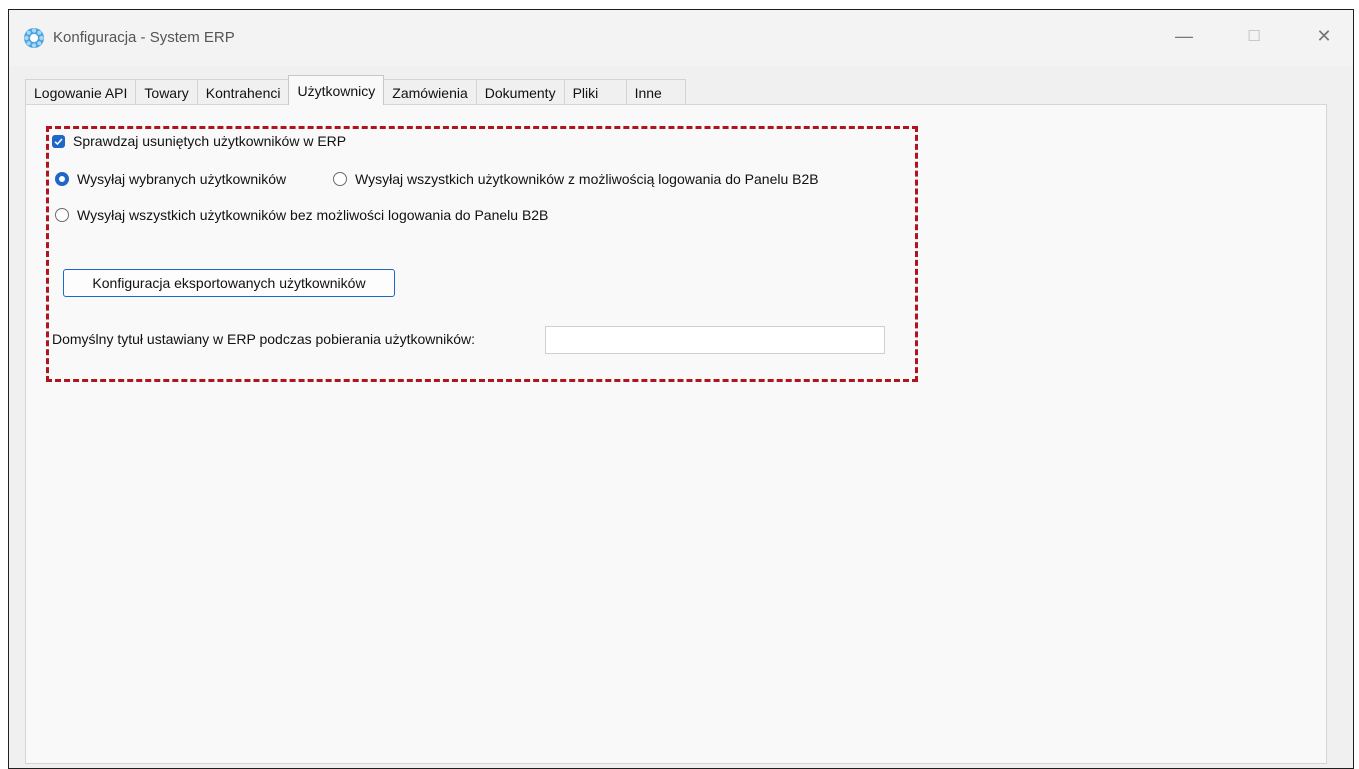 The height and width of the screenshot is (769, 1359). I want to click on app-icon, so click(34, 38).